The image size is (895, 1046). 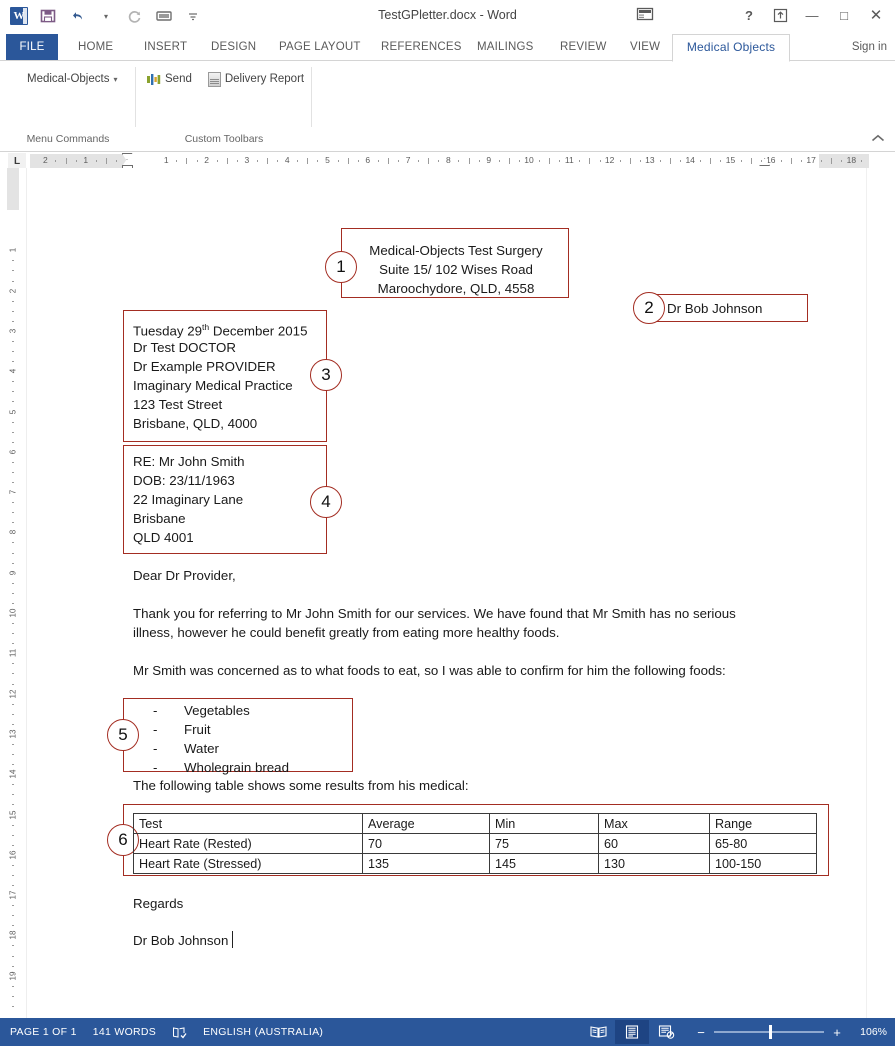 I want to click on print-layout-icon, so click(x=632, y=1032).